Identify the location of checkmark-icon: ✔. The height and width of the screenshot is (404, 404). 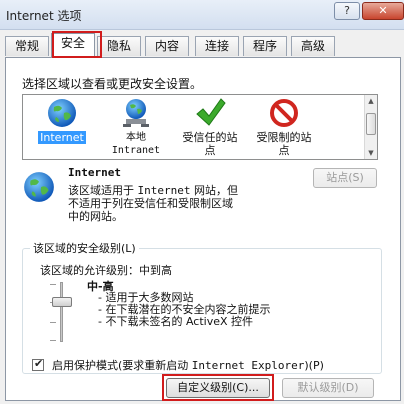
(39, 363).